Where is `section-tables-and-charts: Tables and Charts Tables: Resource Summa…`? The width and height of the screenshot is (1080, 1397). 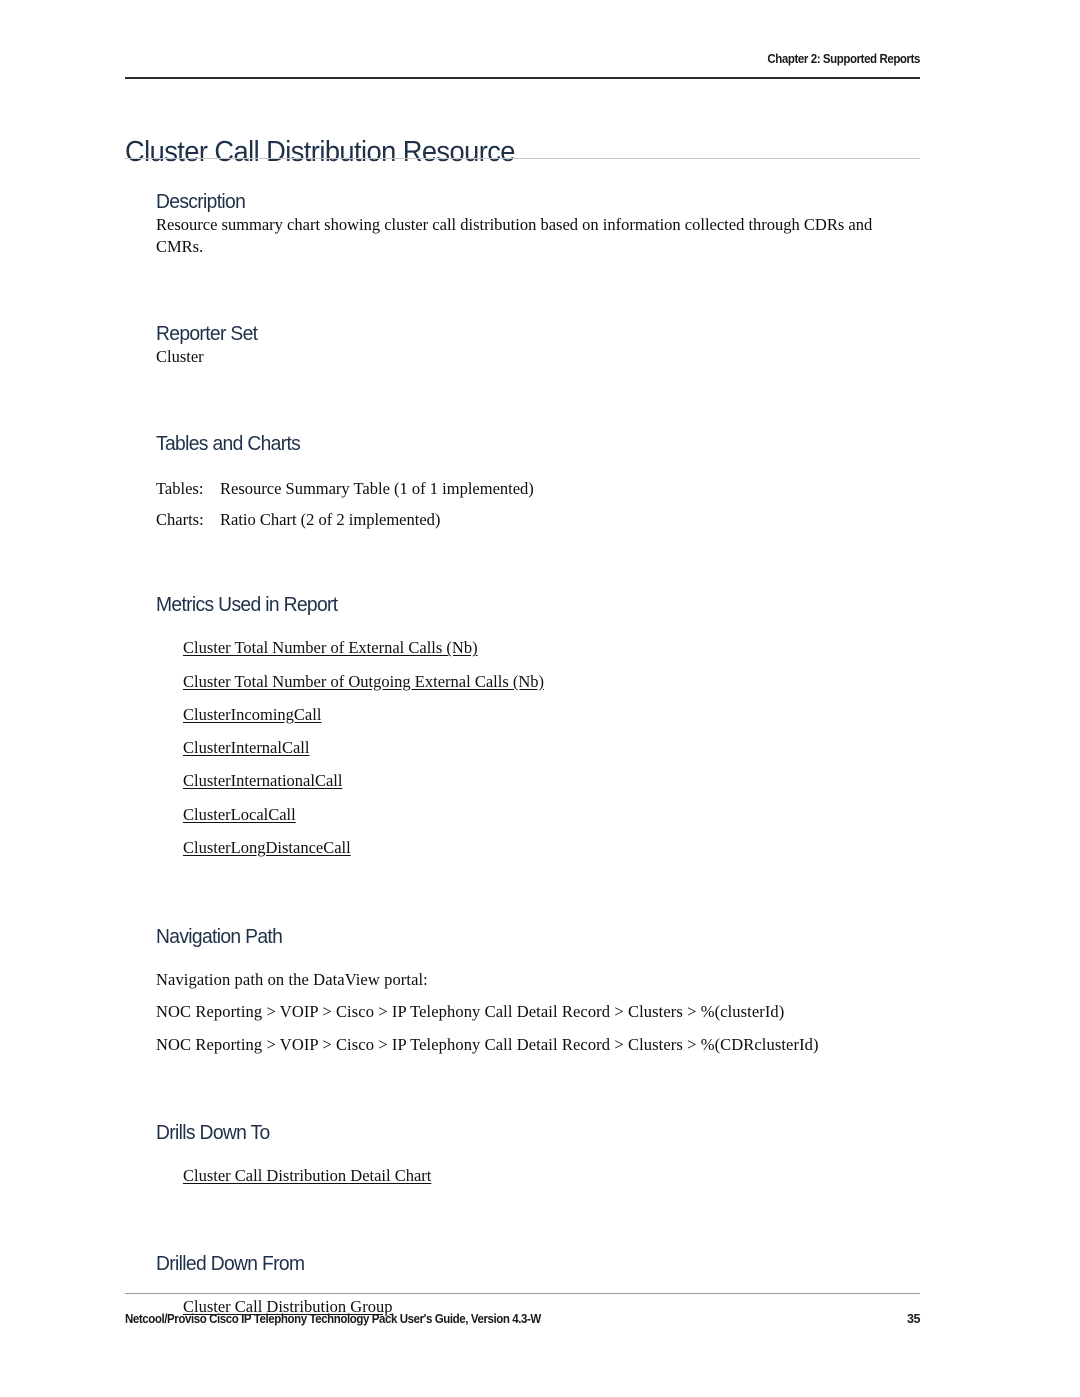
section-tables-and-charts: Tables and Charts Tables: Resource Summa… is located at coordinates (538, 482).